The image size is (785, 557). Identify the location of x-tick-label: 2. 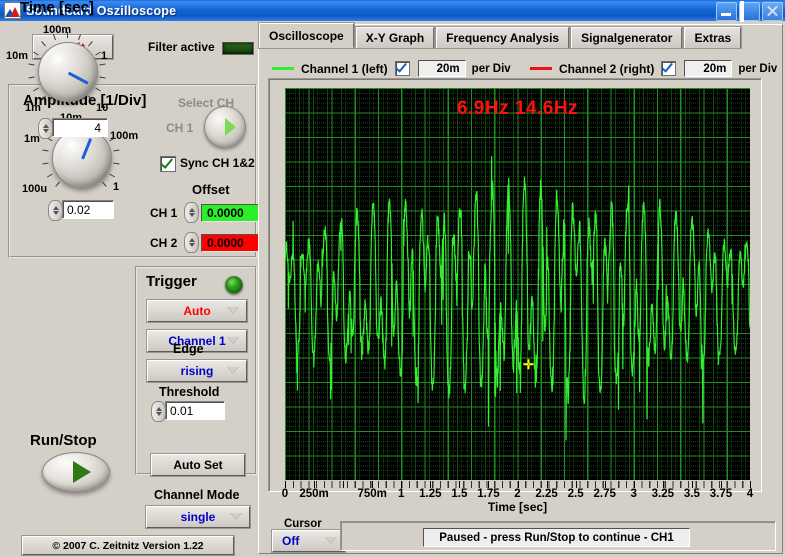
(517, 494).